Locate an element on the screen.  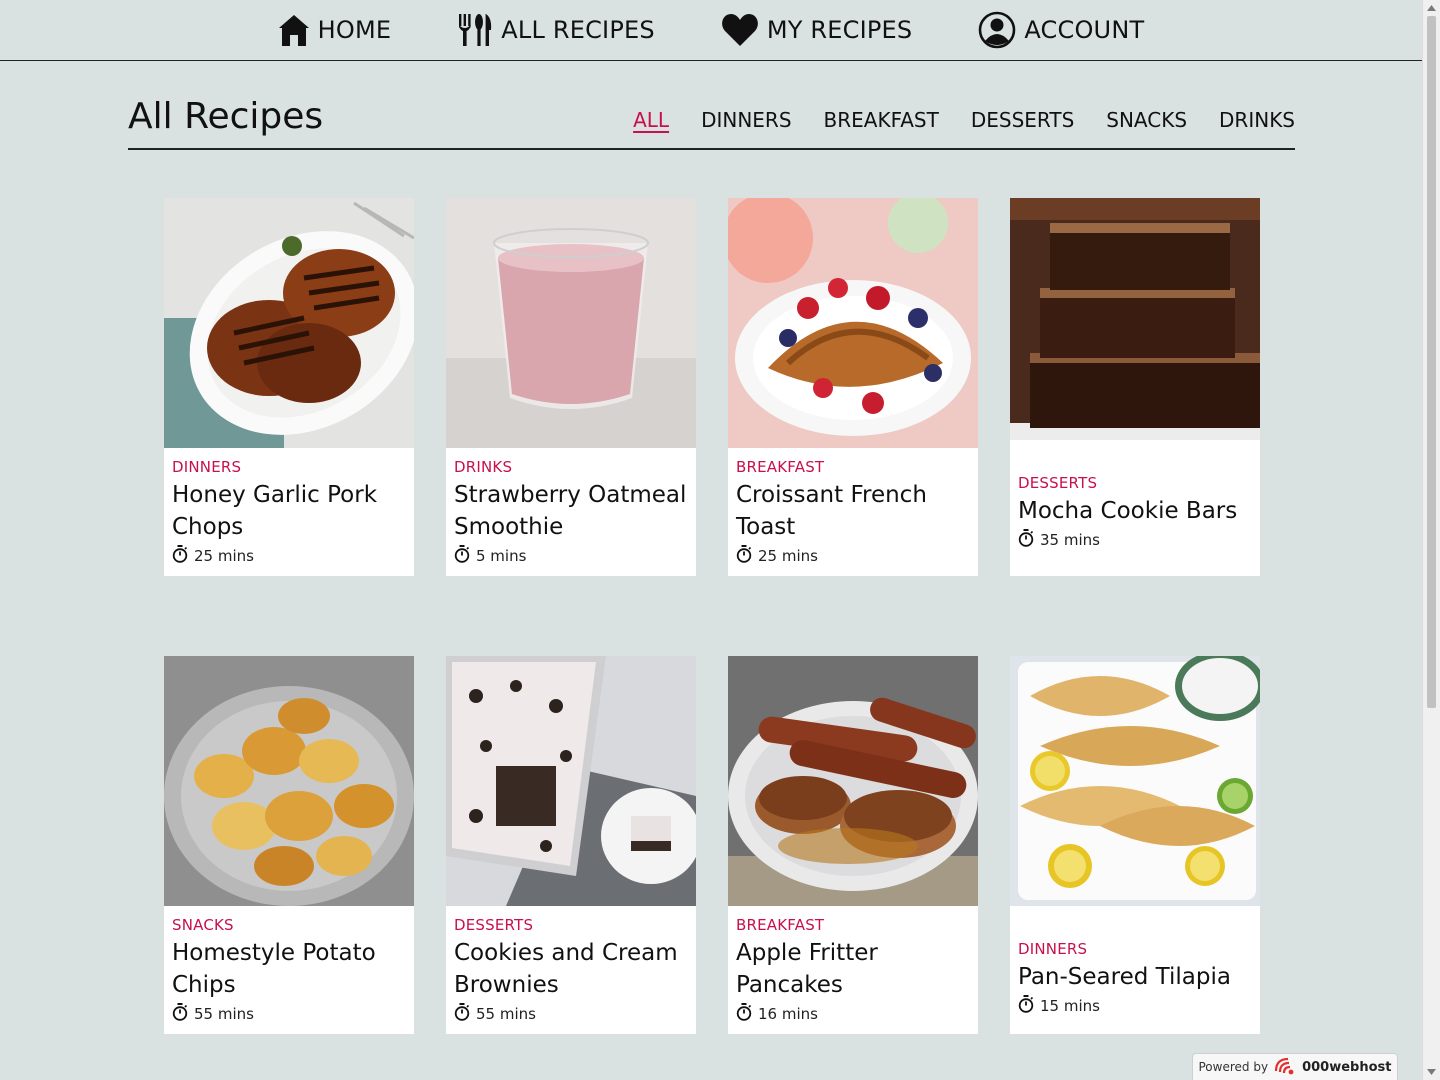
home-icon is located at coordinates (294, 30).